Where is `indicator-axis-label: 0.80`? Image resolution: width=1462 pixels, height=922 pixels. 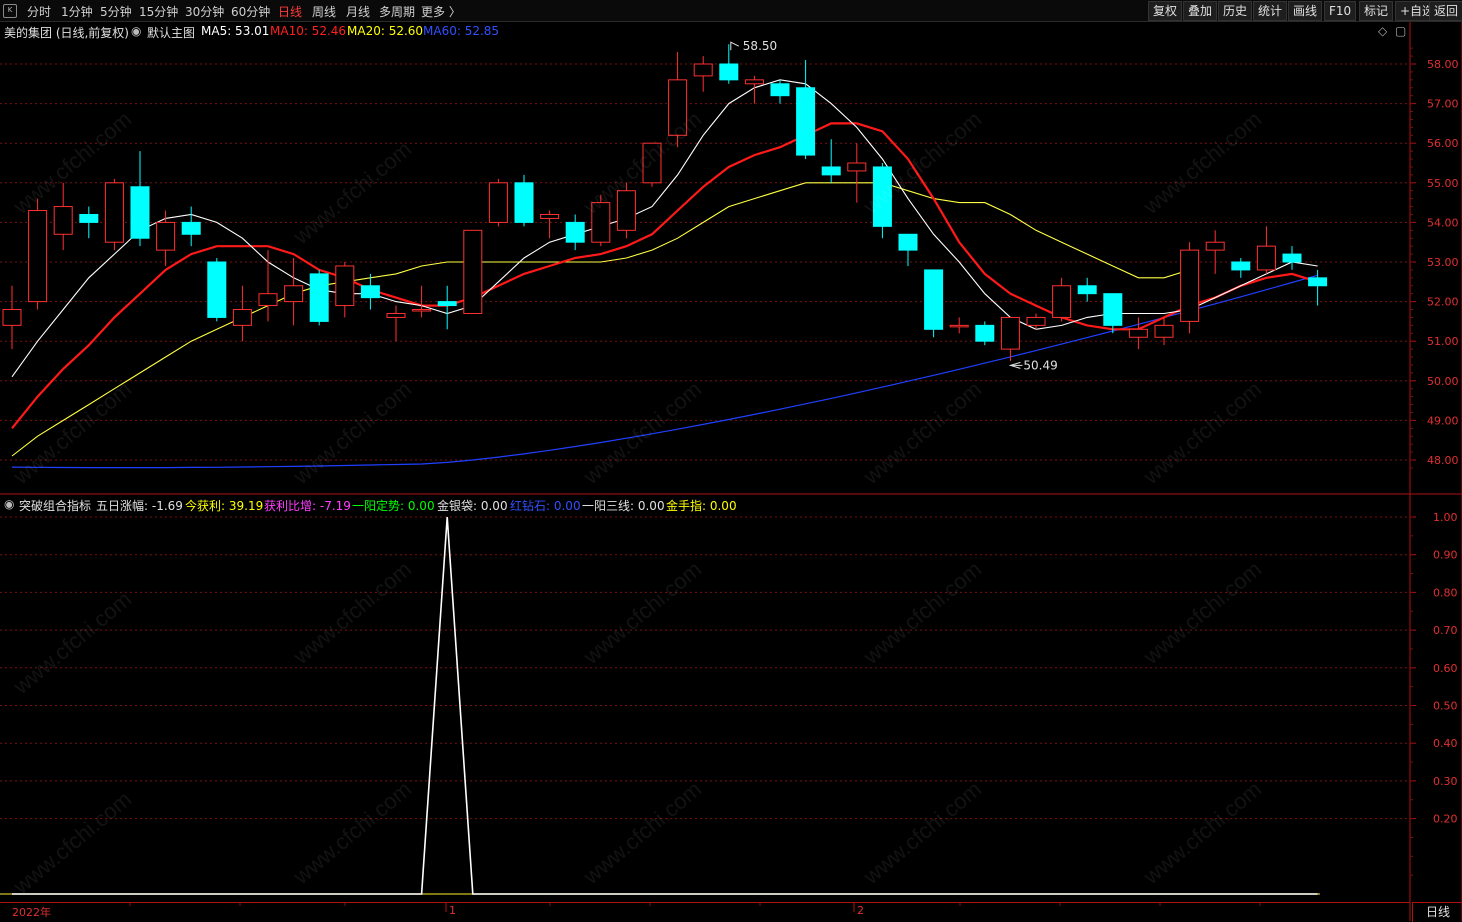
indicator-axis-label: 0.80 is located at coordinates (1445, 592).